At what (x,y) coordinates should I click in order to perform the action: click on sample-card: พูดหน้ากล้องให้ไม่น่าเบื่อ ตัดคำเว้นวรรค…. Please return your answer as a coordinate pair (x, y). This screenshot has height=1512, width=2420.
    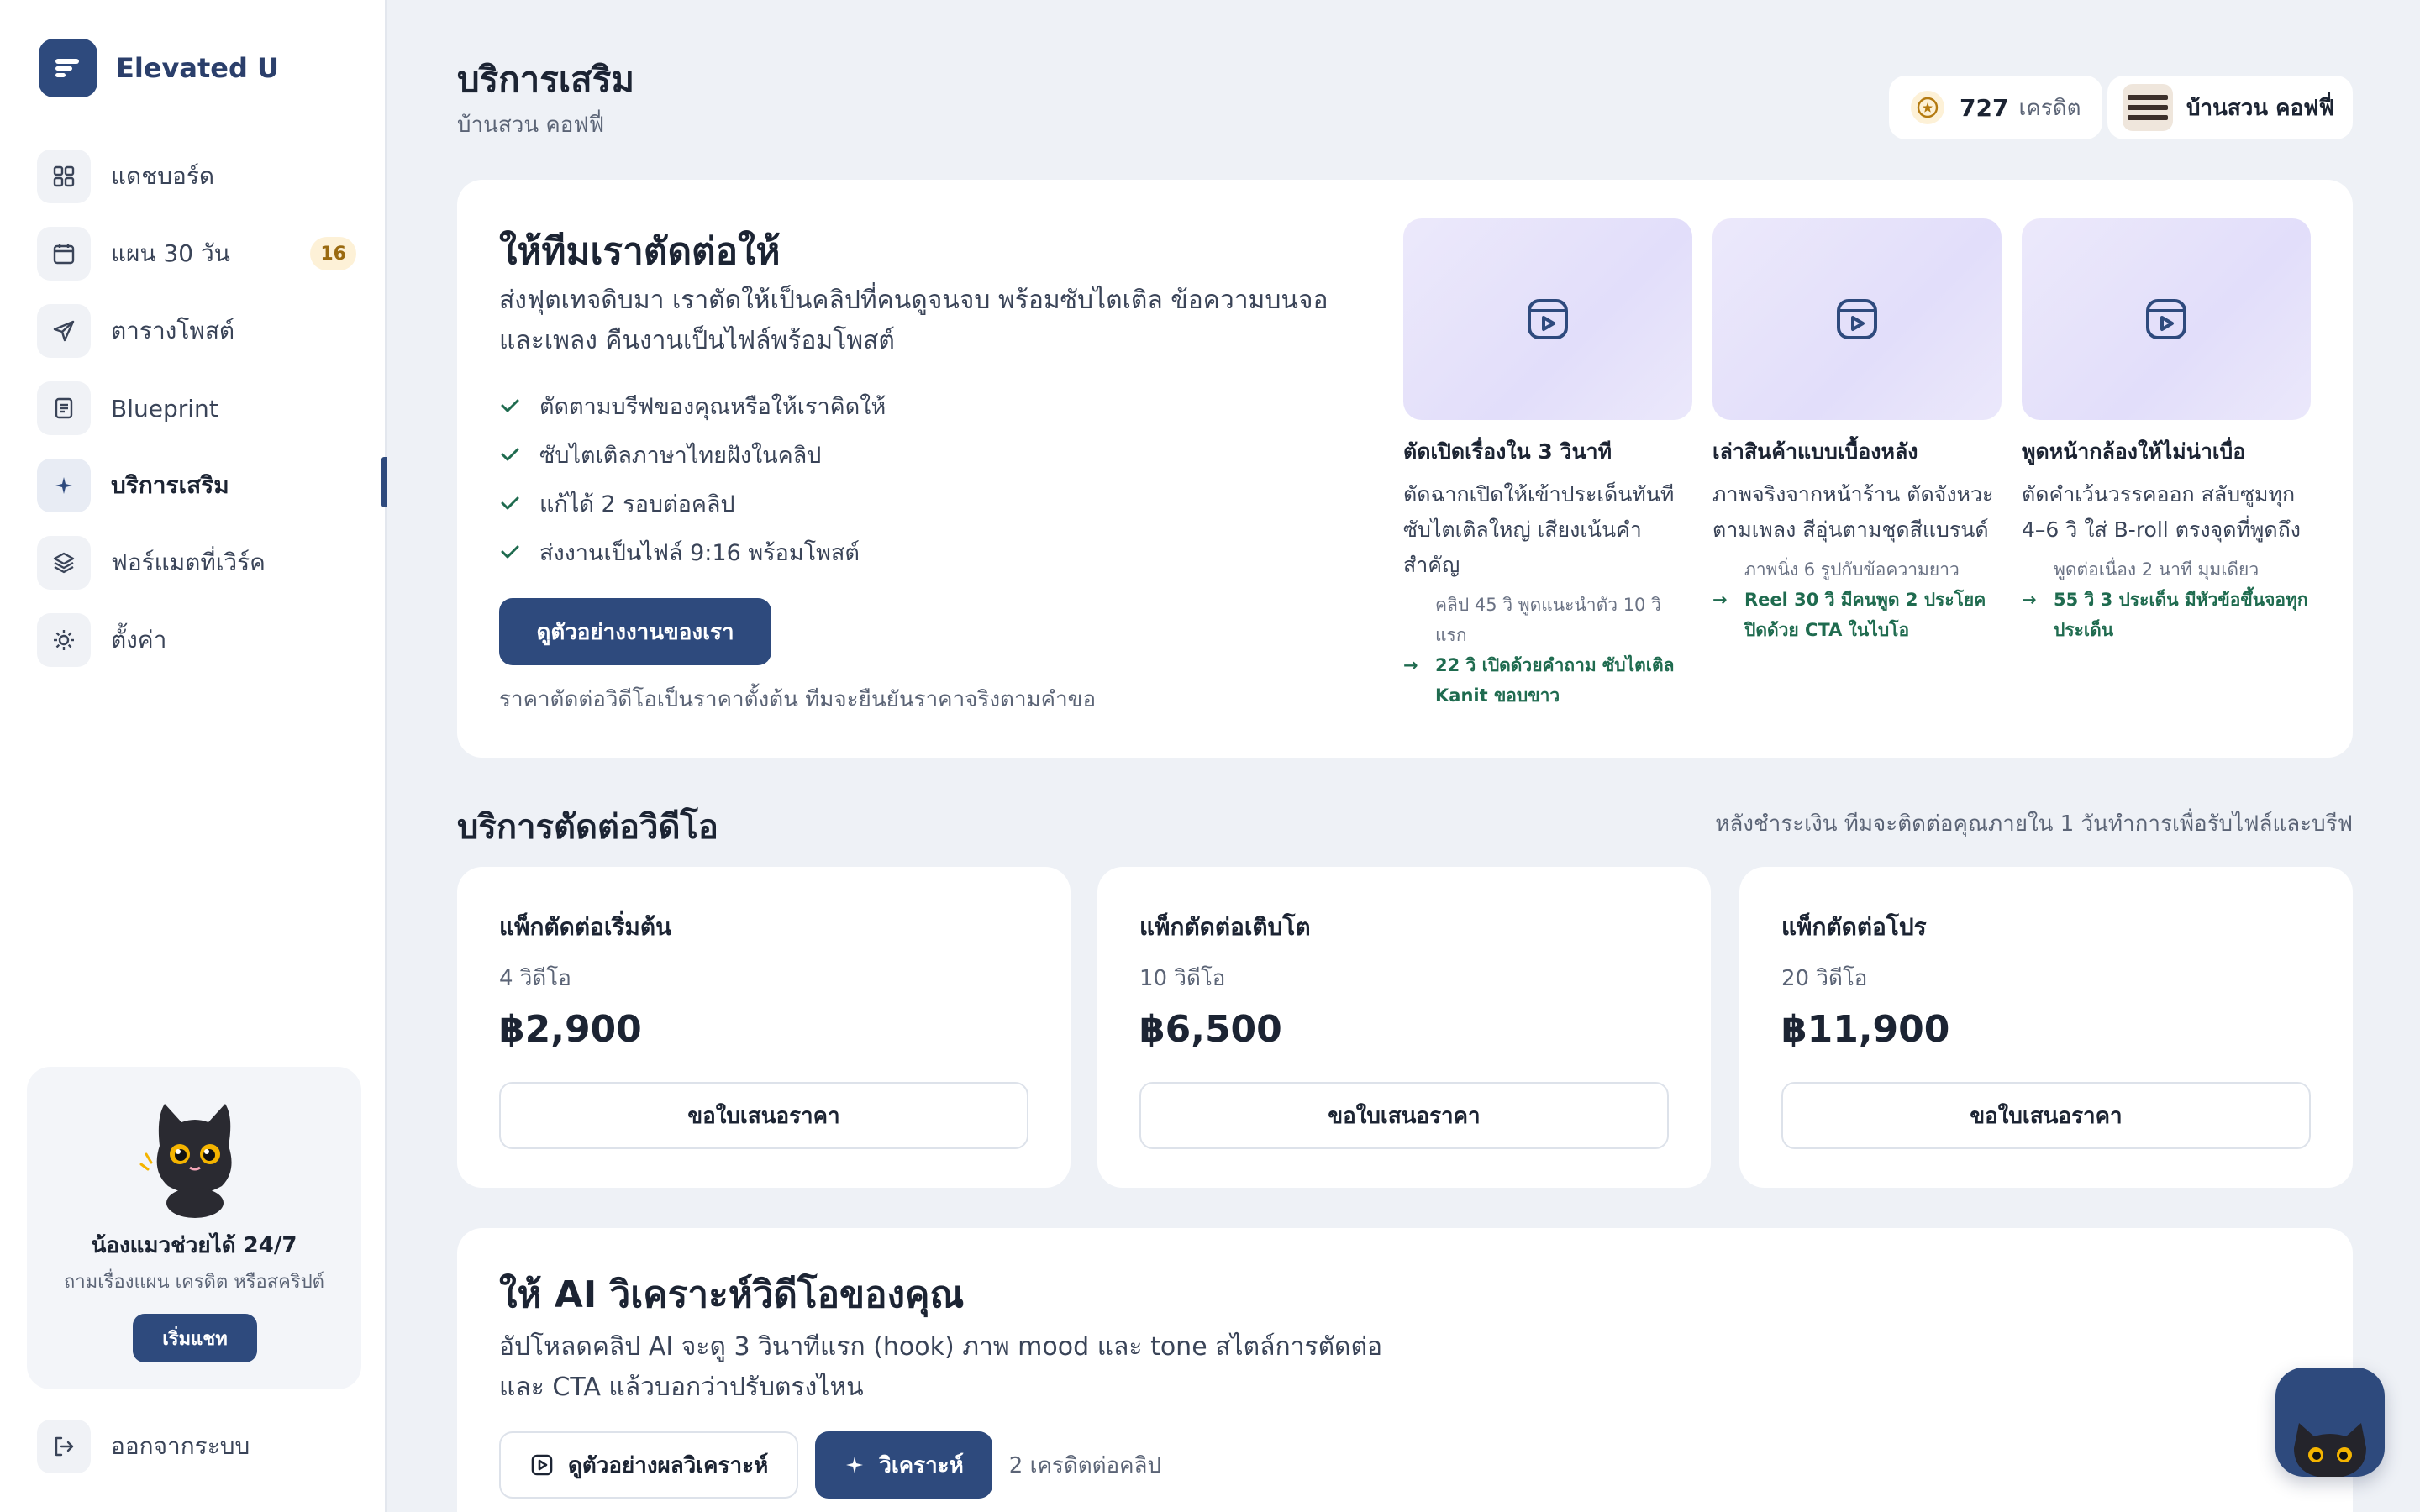
    Looking at the image, I should click on (2166, 431).